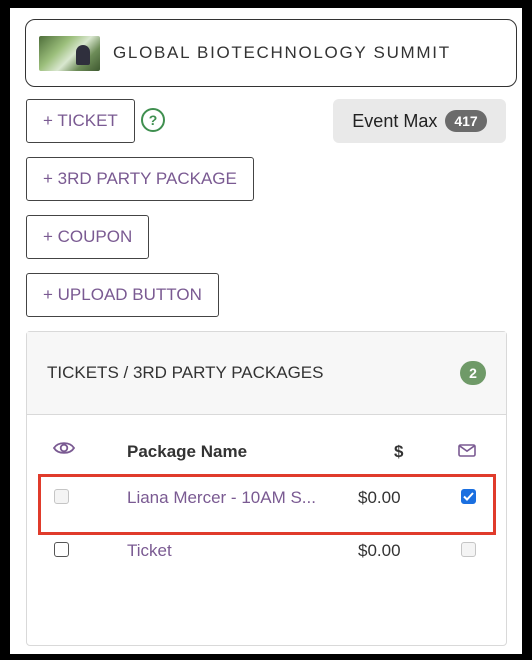 The image size is (532, 660). What do you see at coordinates (233, 551) in the screenshot?
I see `package-name-link: Ticket` at bounding box center [233, 551].